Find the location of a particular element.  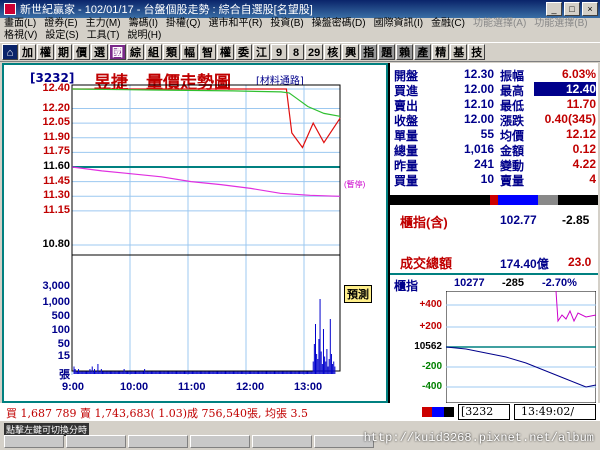

mini-value: 10277 is located at coordinates (469, 283).